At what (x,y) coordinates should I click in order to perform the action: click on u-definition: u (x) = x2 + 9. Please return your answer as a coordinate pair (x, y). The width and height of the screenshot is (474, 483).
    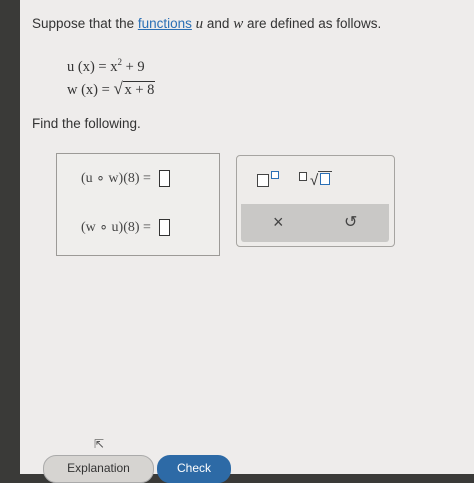
    Looking at the image, I should click on (106, 66).